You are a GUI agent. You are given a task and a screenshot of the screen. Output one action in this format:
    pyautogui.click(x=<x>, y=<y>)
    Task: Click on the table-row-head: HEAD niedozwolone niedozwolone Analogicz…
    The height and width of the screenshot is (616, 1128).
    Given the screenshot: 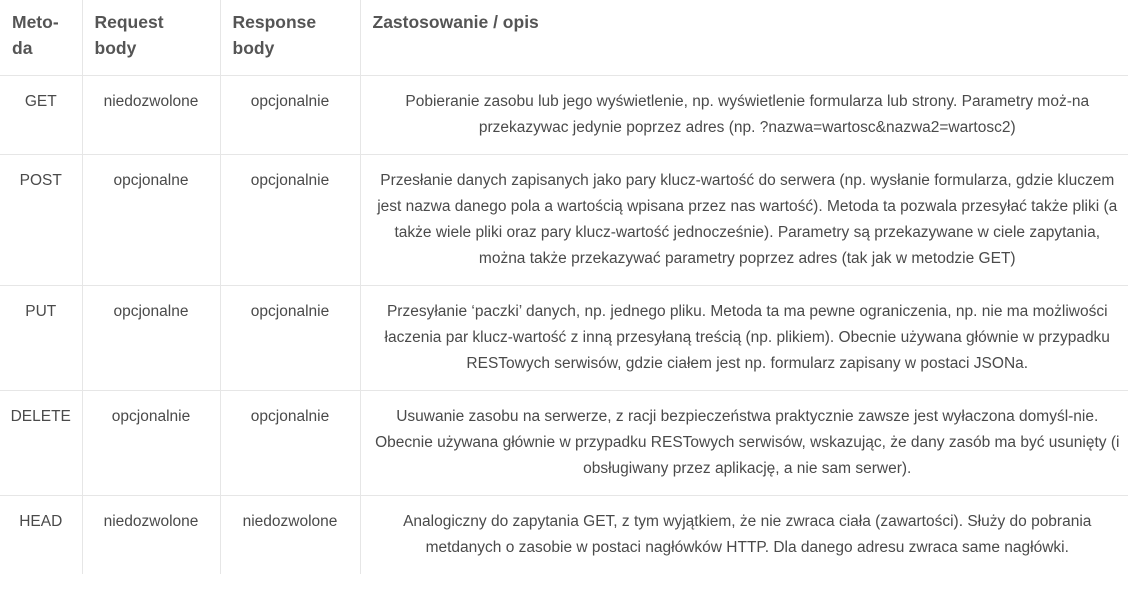 What is the action you would take?
    pyautogui.click(x=564, y=534)
    